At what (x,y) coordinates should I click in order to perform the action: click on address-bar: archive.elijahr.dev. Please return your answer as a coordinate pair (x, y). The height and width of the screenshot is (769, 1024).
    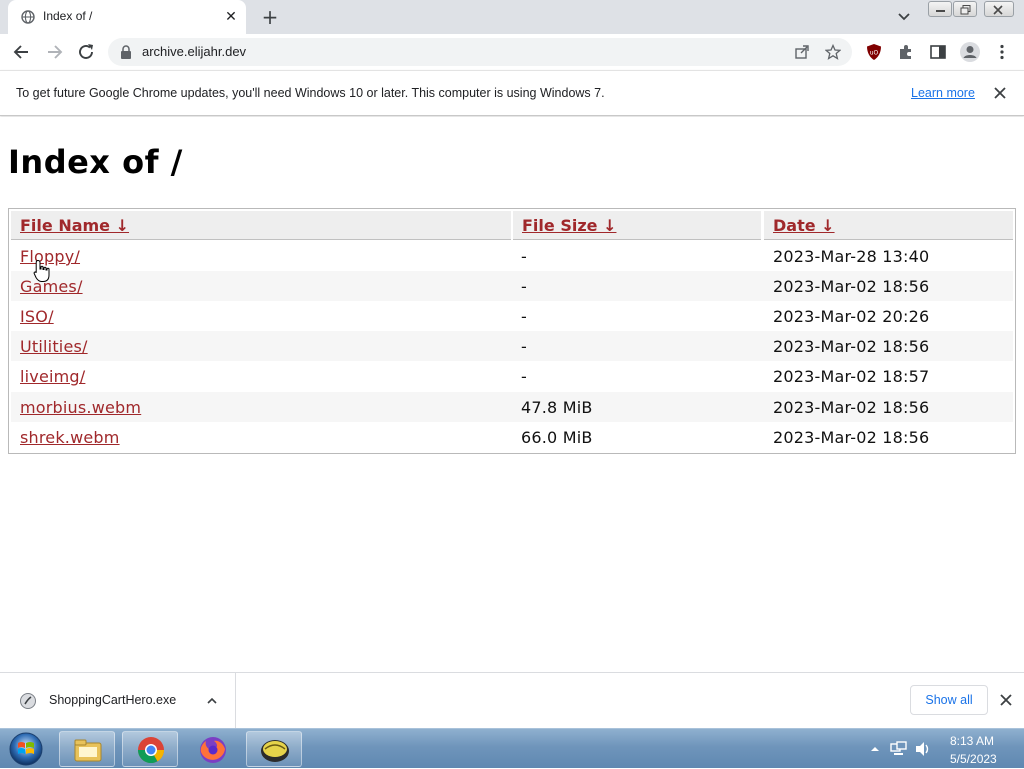
    Looking at the image, I should click on (480, 52).